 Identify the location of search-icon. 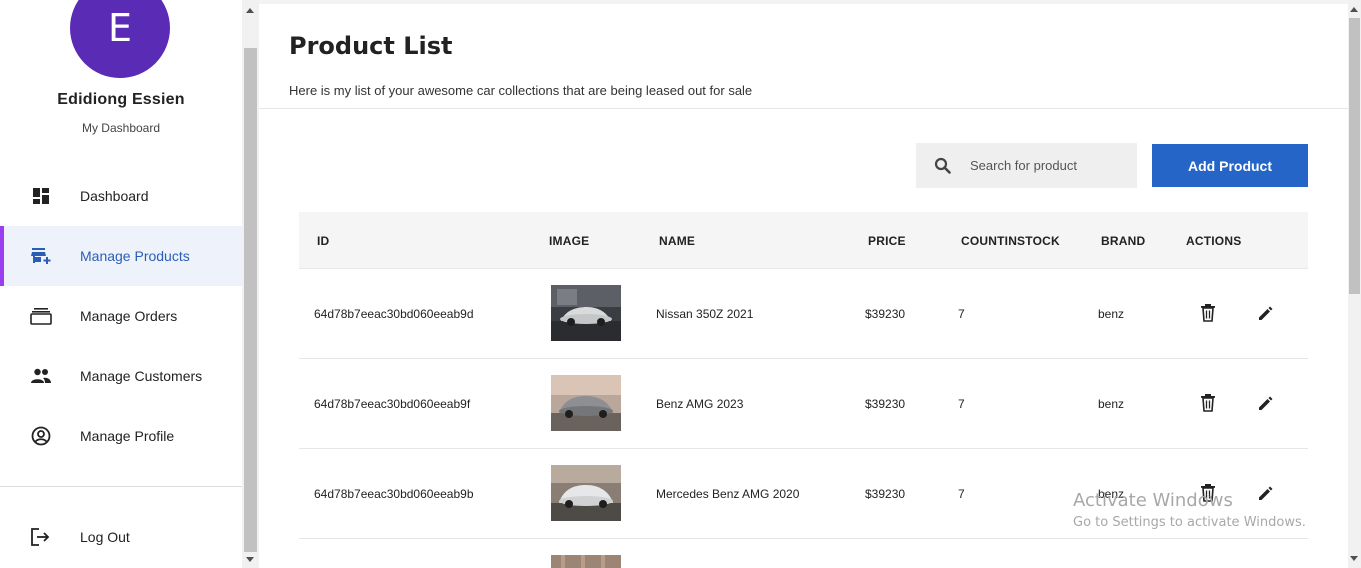
(943, 166).